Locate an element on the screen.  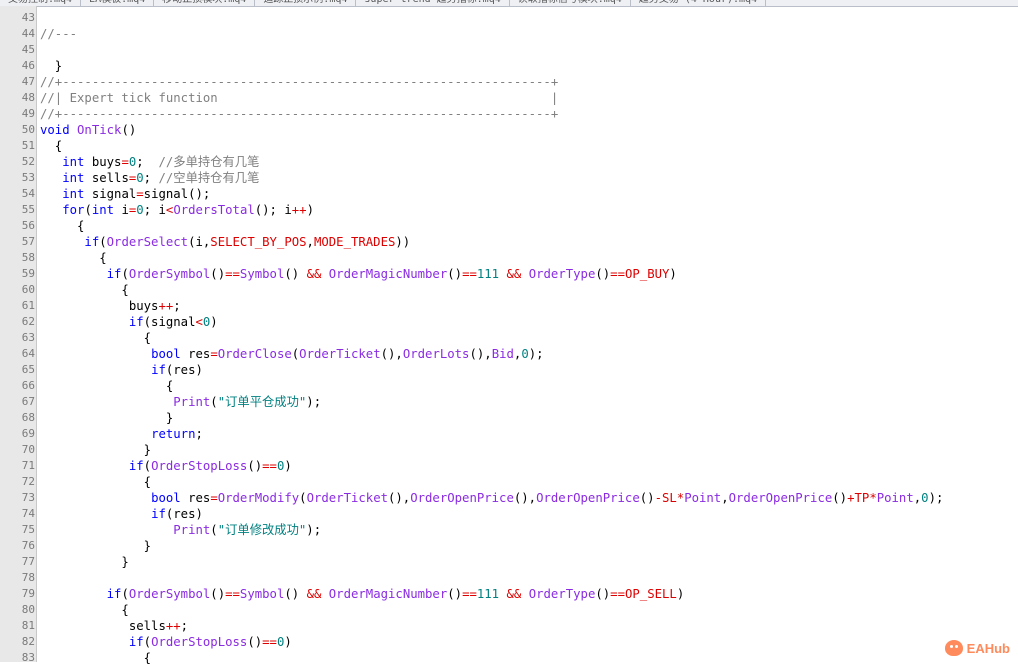
code-line: 54 int signal=signal(); is located at coordinates (509, 194).